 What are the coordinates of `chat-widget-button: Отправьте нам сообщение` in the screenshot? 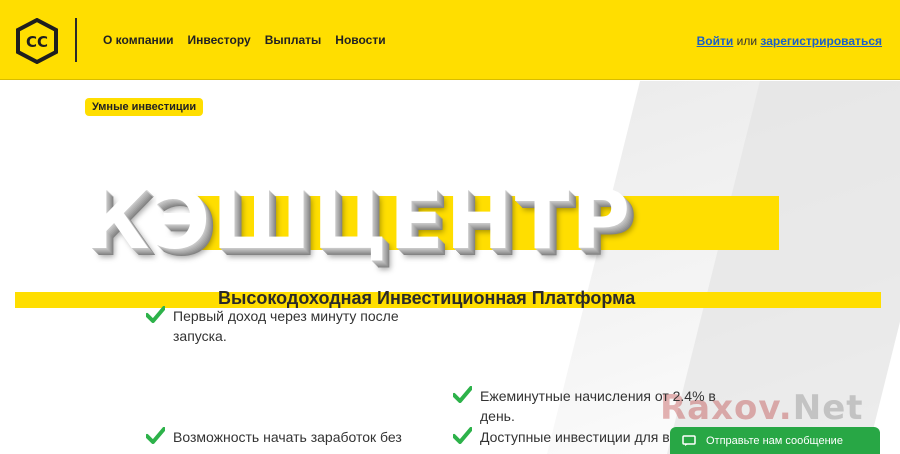 It's located at (775, 440).